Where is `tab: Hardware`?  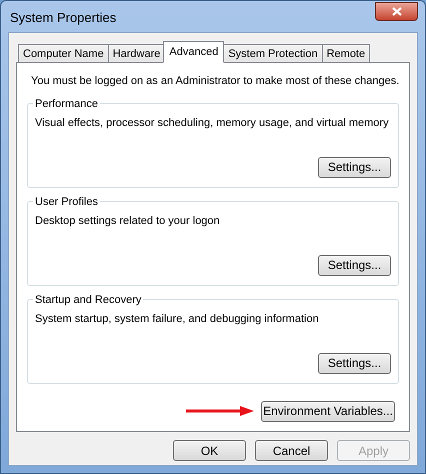 tab: Hardware is located at coordinates (137, 53).